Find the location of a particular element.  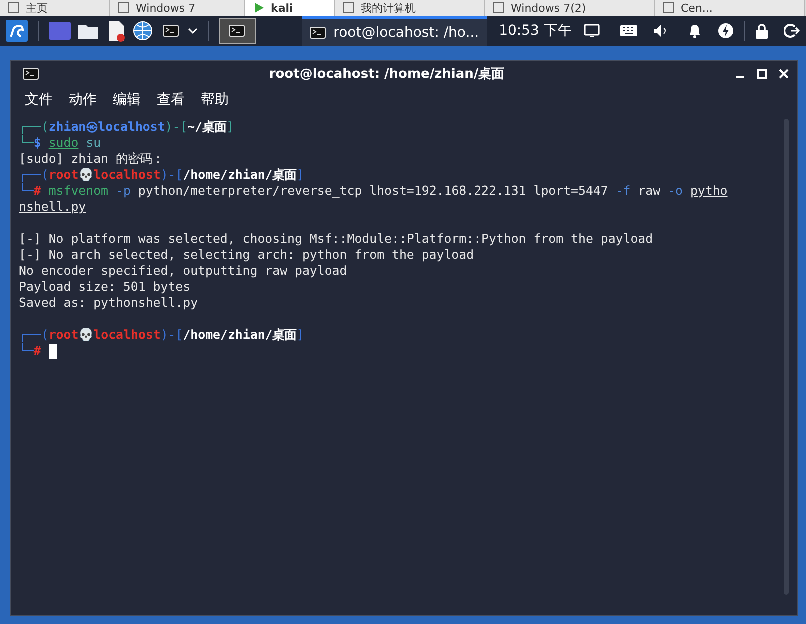

folder-icon is located at coordinates (87, 31).